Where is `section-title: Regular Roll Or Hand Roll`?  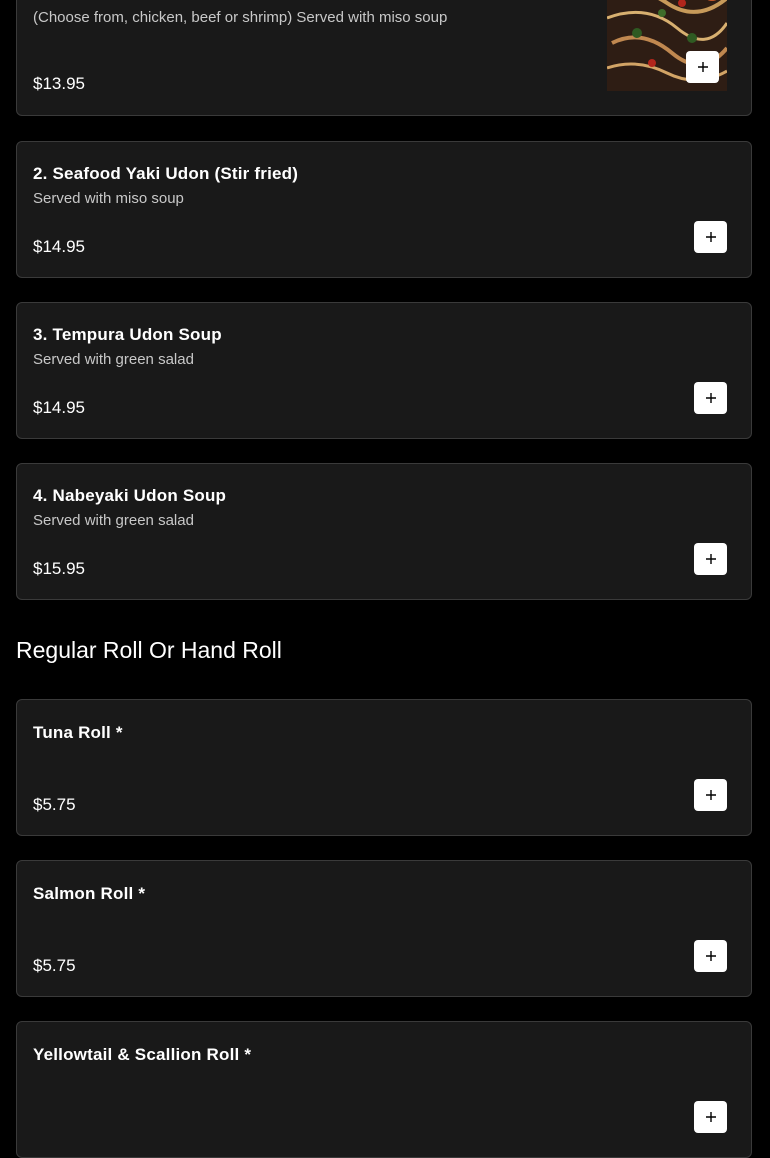 section-title: Regular Roll Or Hand Roll is located at coordinates (149, 650).